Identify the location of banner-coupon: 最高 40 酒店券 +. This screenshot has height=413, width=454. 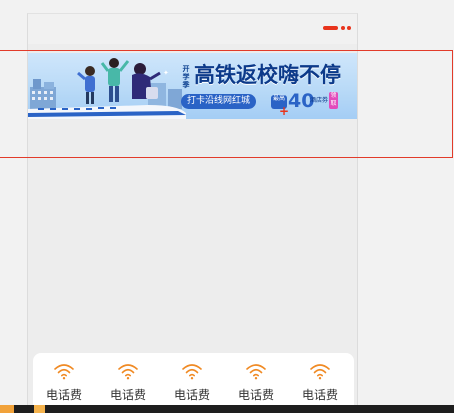
(303, 104).